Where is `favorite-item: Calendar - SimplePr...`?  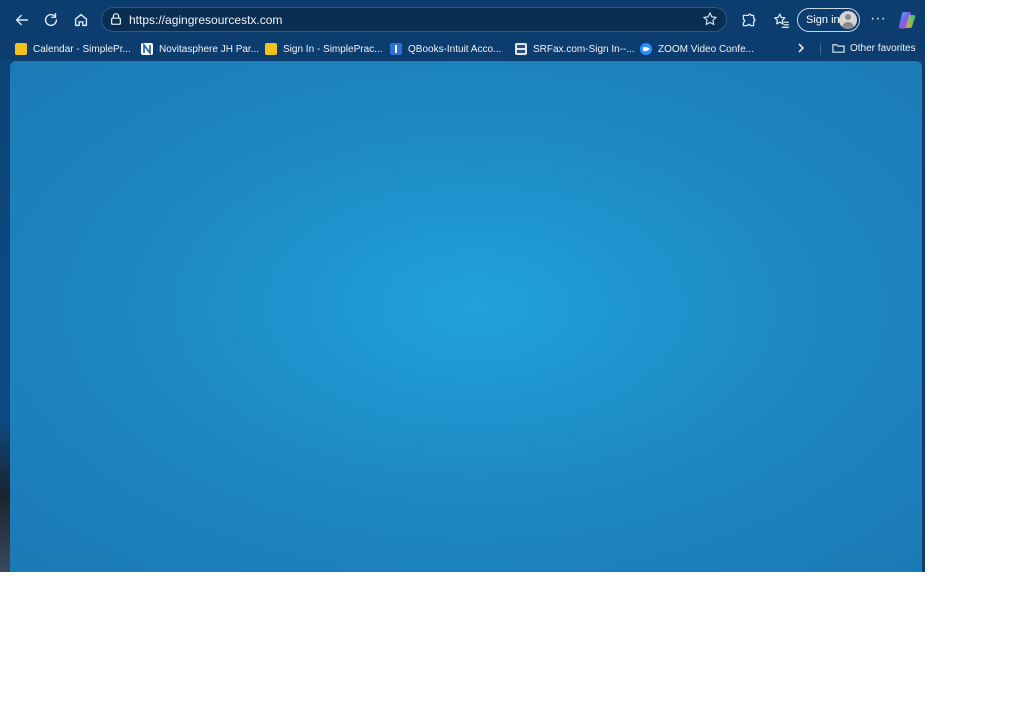 favorite-item: Calendar - SimplePr... is located at coordinates (73, 49).